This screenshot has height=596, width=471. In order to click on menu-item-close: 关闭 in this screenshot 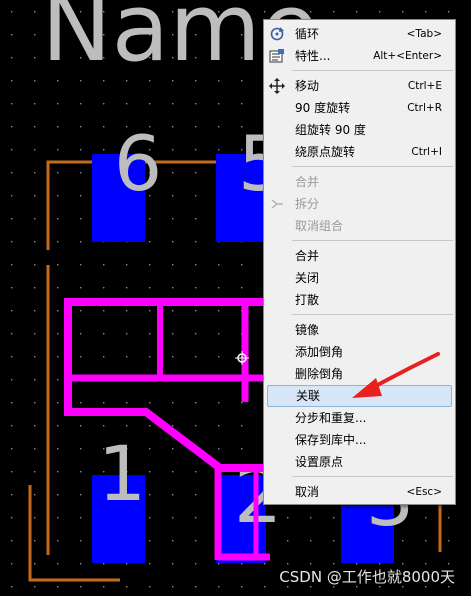, I will do `click(359, 278)`.